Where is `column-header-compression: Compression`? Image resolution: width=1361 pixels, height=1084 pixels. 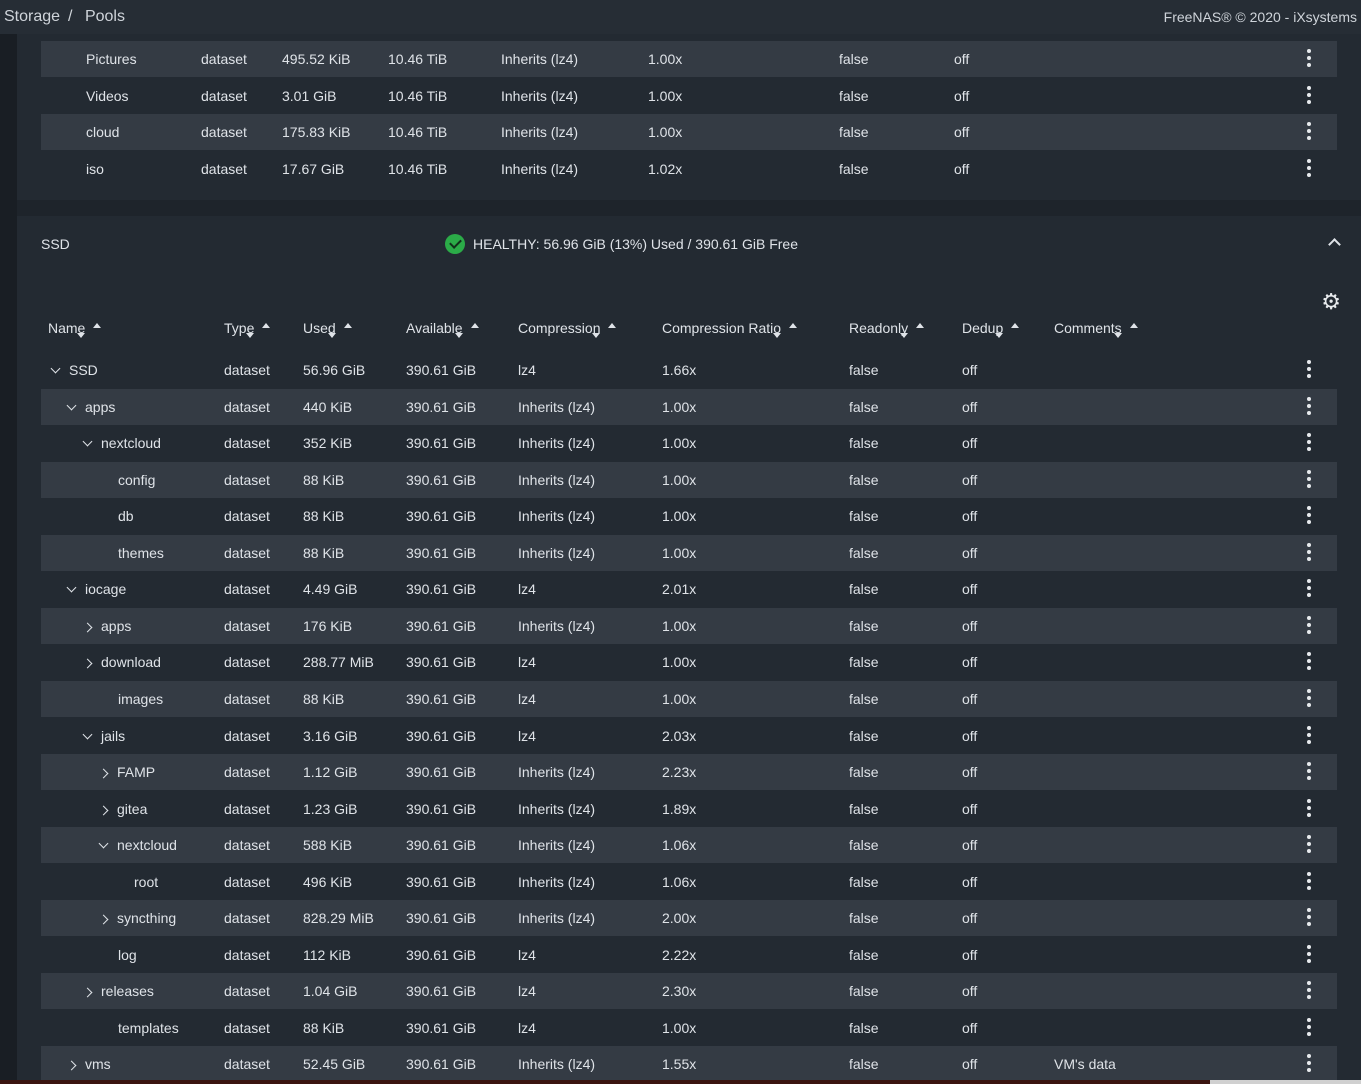
column-header-compression: Compression is located at coordinates (567, 329).